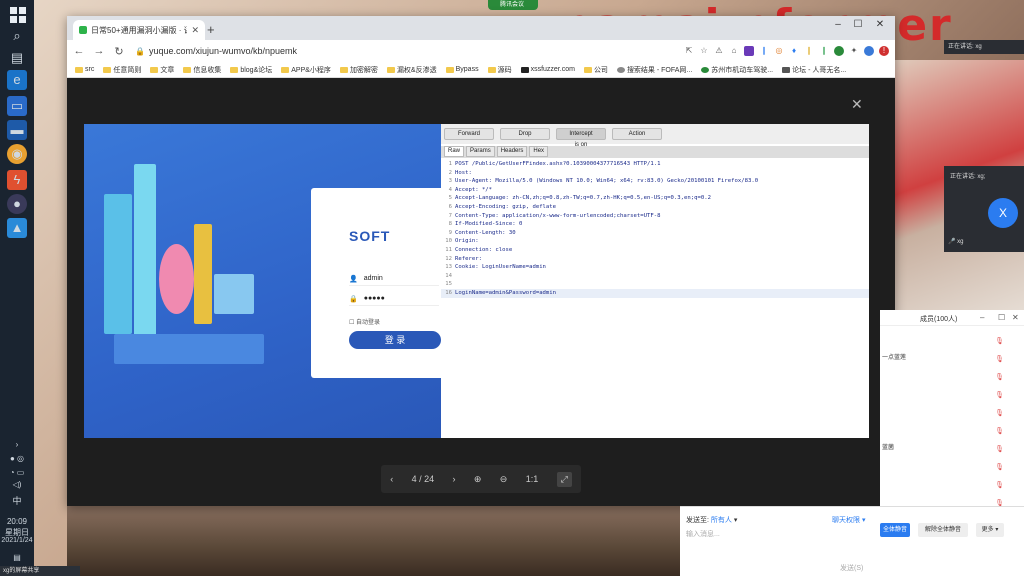  What do you see at coordinates (512, 151) in the screenshot?
I see `tab-headers: Headers` at bounding box center [512, 151].